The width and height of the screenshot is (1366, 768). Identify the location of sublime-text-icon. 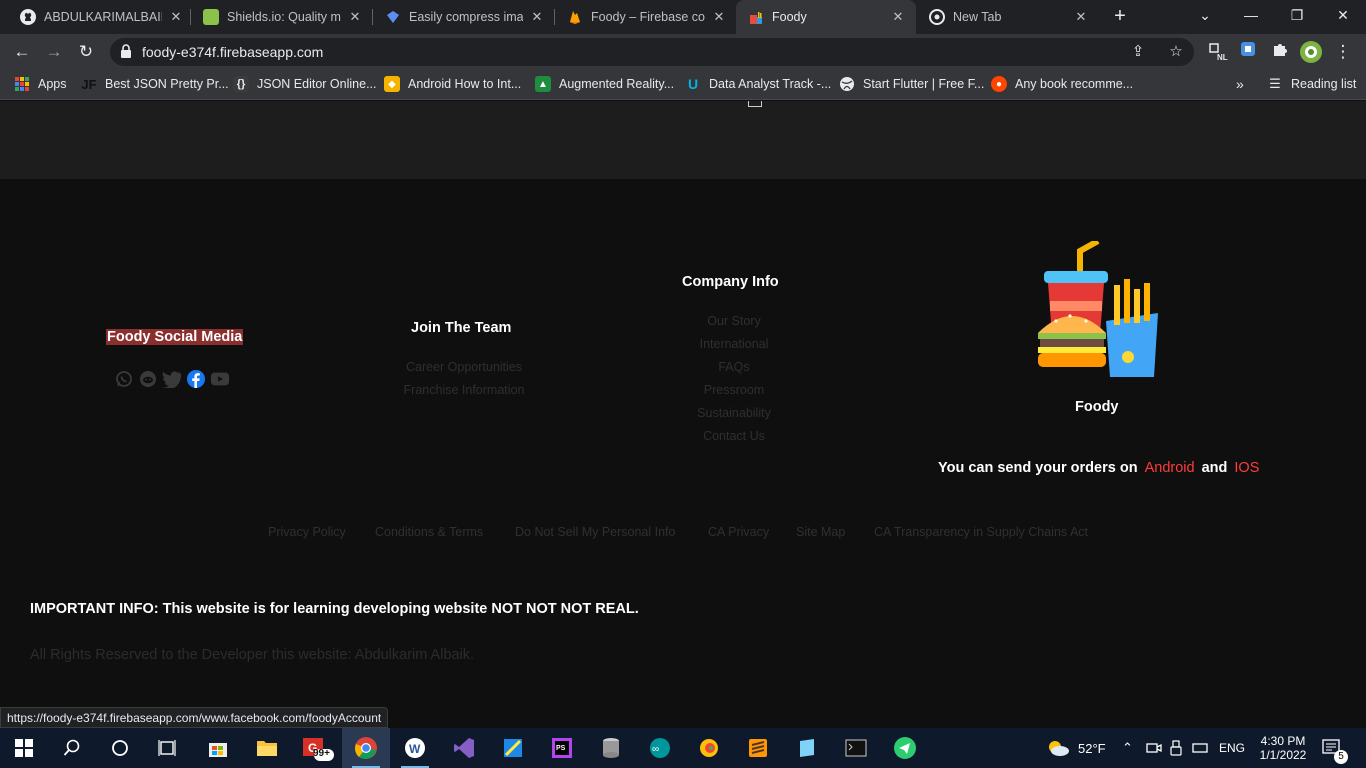
(758, 748).